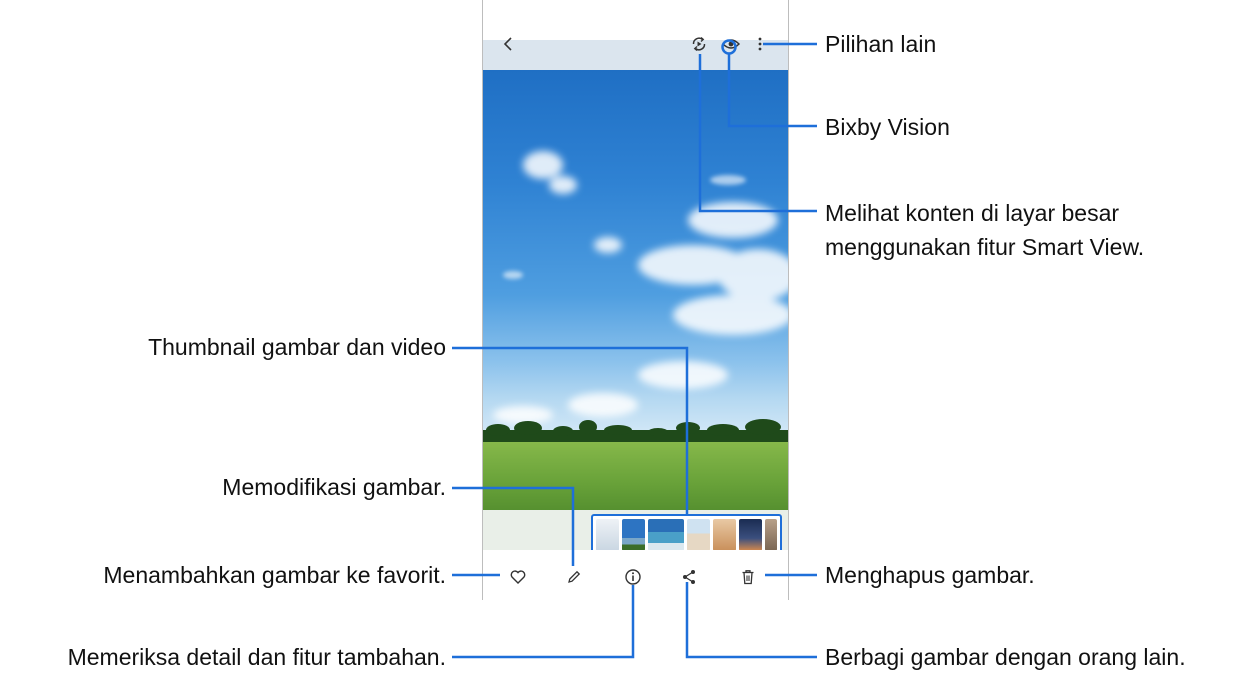 This screenshot has height=677, width=1236. What do you see at coordinates (930, 575) in the screenshot?
I see `callout-delete: Menghapus gambar.` at bounding box center [930, 575].